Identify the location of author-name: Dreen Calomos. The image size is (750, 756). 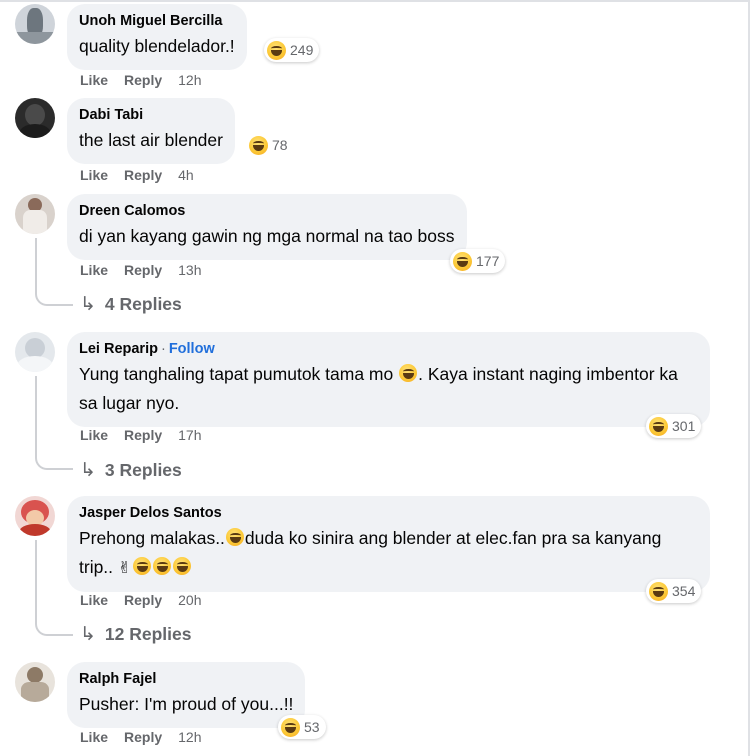
(267, 211).